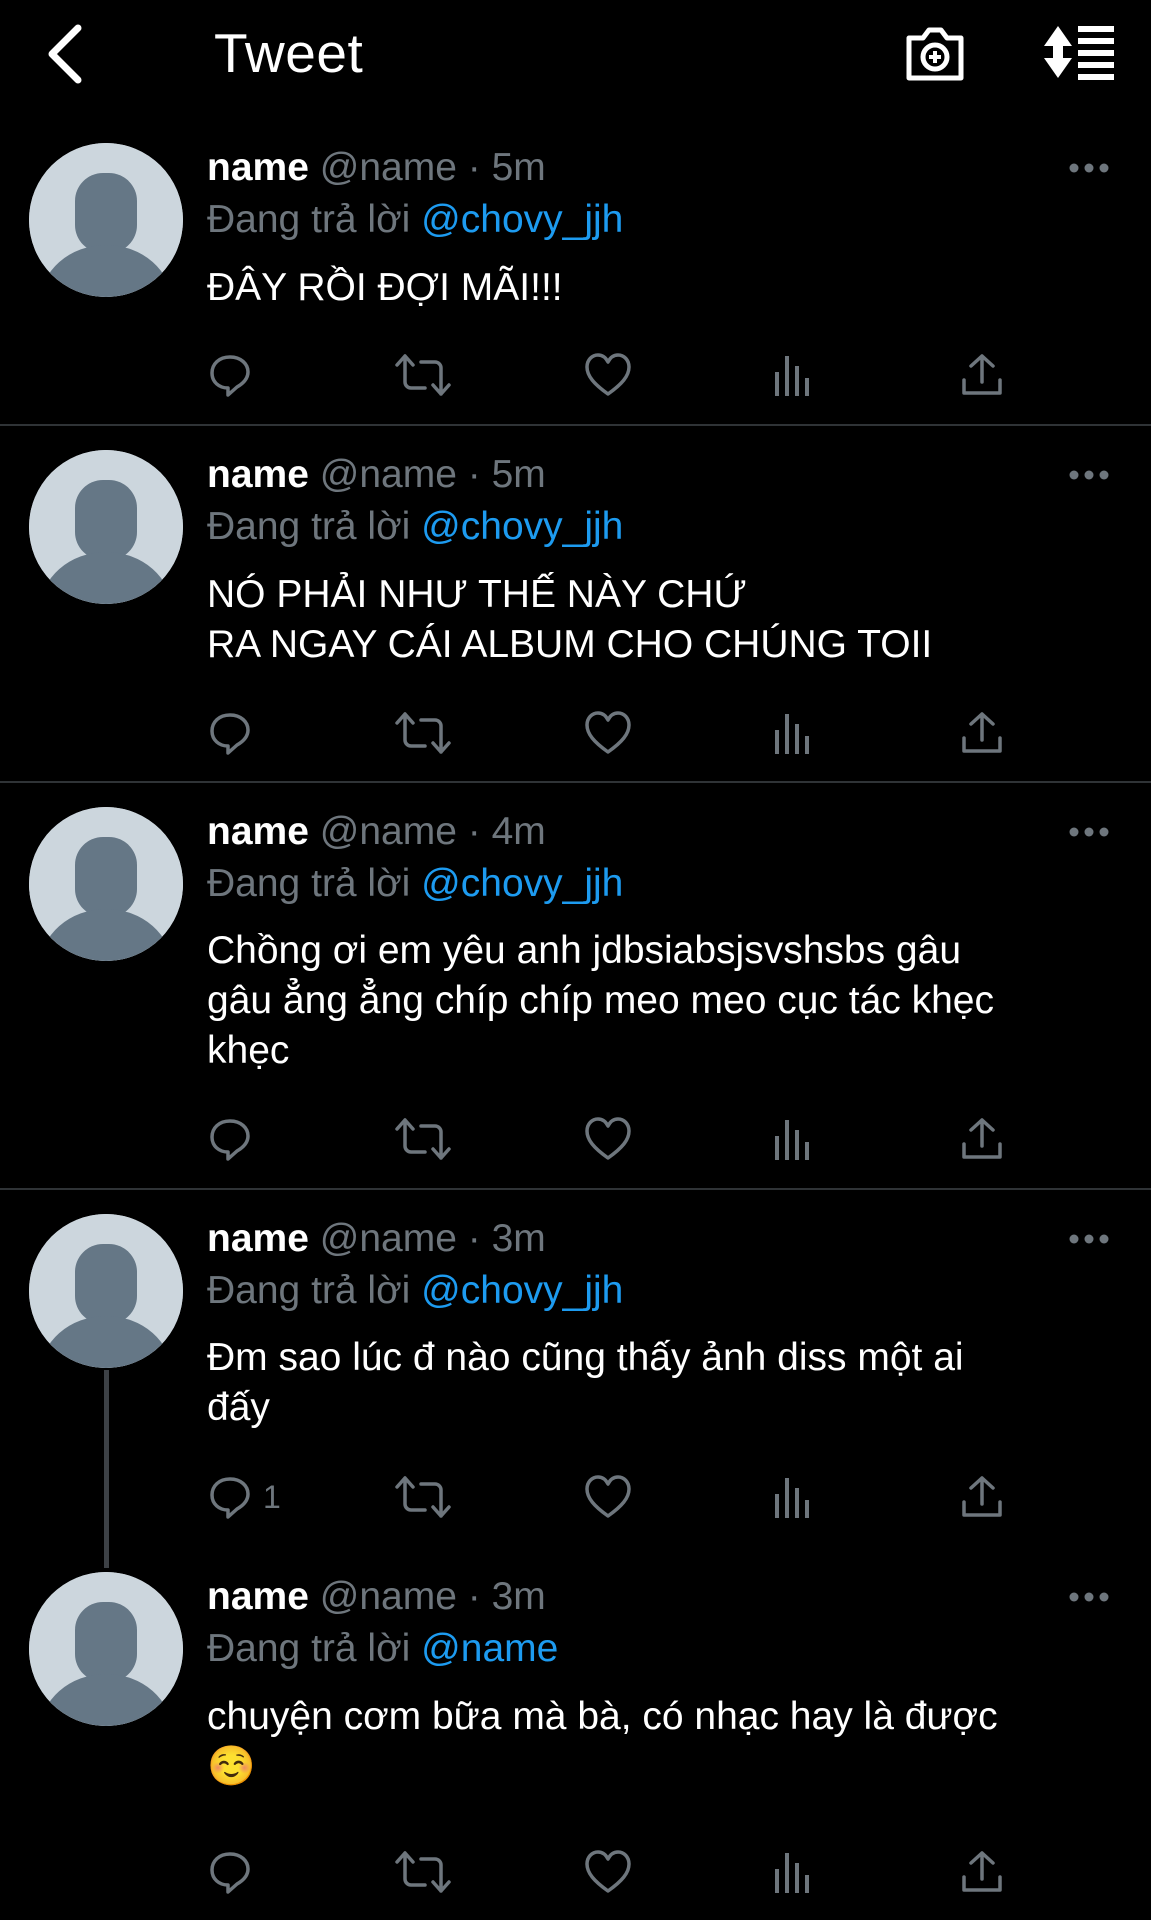 The height and width of the screenshot is (1920, 1151). I want to click on sort-button, so click(1079, 52).